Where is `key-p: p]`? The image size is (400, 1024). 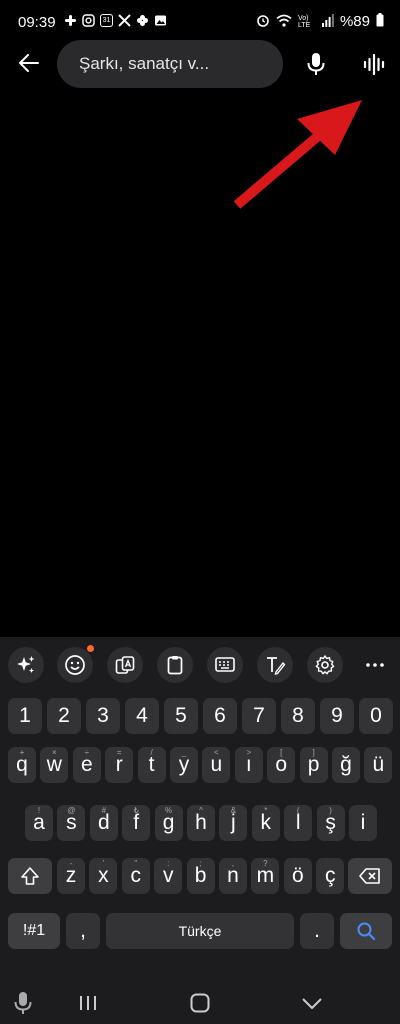 key-p: p] is located at coordinates (313, 765).